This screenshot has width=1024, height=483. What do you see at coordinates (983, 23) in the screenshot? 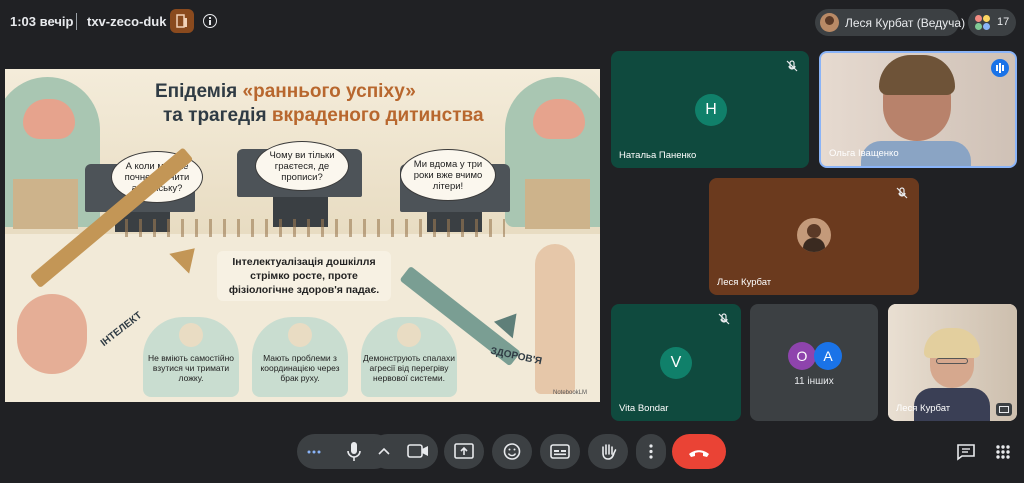
I see `people-icon` at bounding box center [983, 23].